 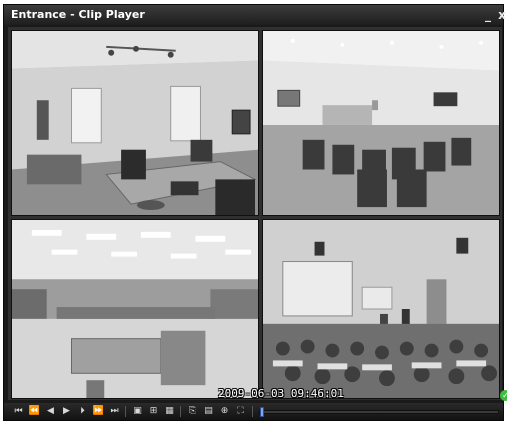 I want to click on multi-view-button: ▦, so click(x=169, y=411).